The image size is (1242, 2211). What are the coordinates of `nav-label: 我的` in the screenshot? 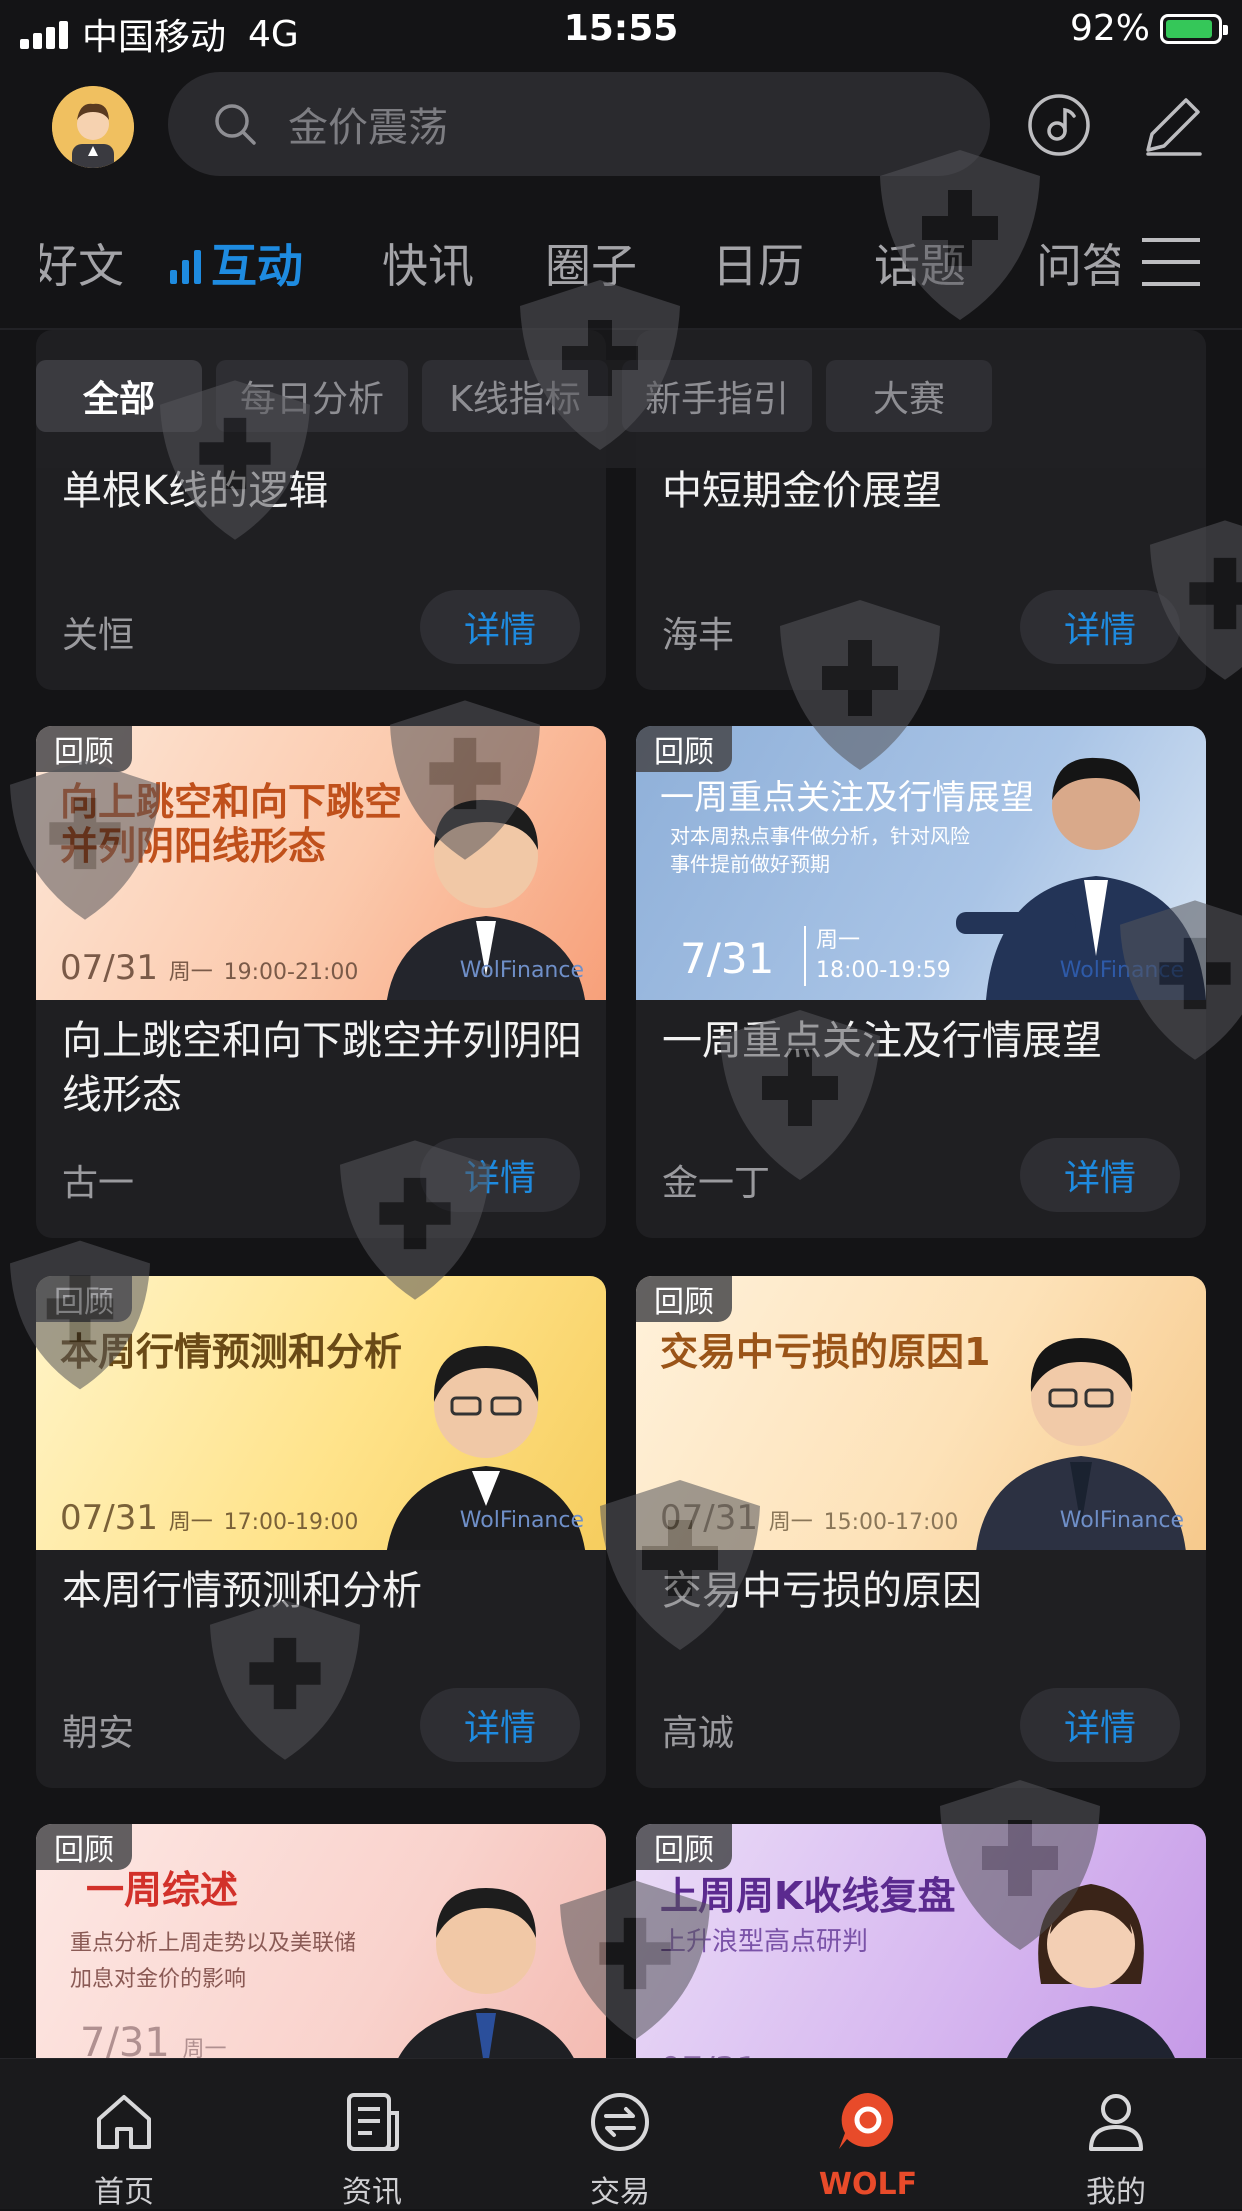 It's located at (1116, 2192).